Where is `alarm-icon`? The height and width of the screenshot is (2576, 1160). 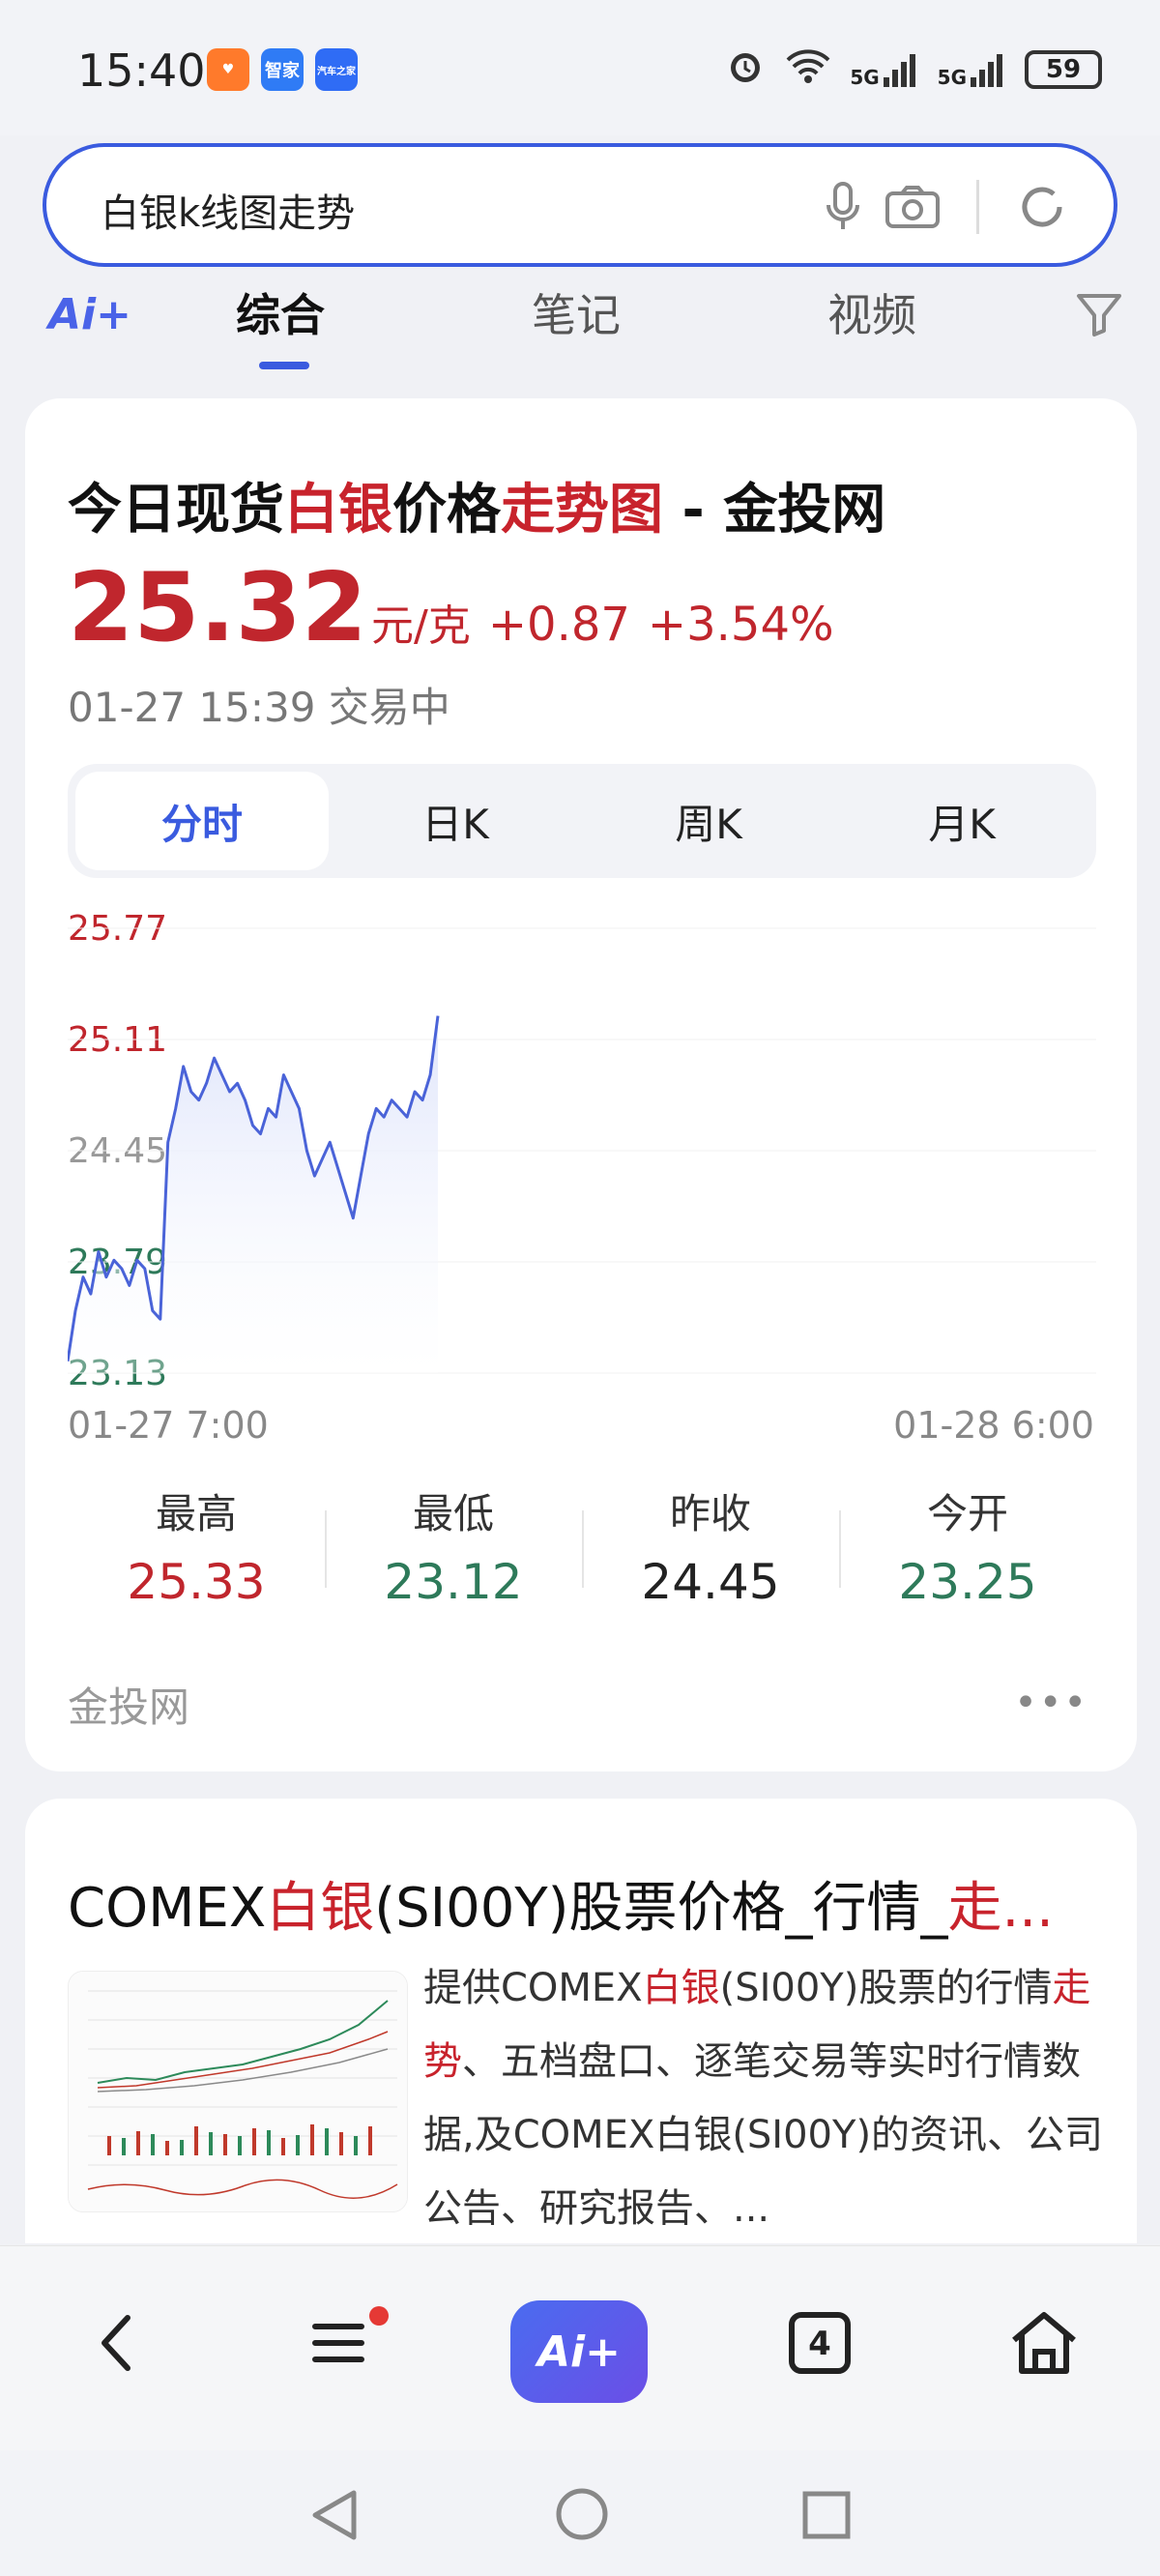 alarm-icon is located at coordinates (745, 69).